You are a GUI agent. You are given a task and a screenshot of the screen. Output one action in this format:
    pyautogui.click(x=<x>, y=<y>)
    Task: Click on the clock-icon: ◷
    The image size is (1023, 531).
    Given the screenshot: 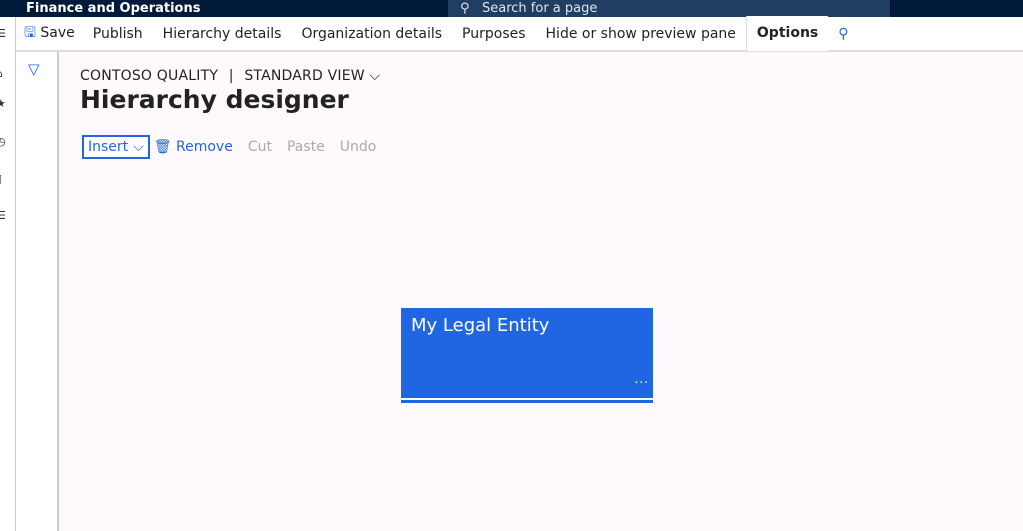 What is the action you would take?
    pyautogui.click(x=3, y=141)
    